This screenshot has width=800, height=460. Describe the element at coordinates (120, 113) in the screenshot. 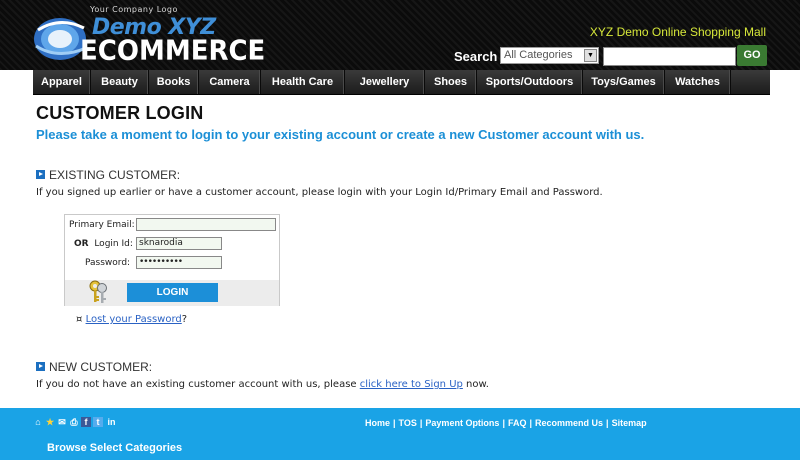

I see `page-title: CUSTOMER LOGIN` at that location.